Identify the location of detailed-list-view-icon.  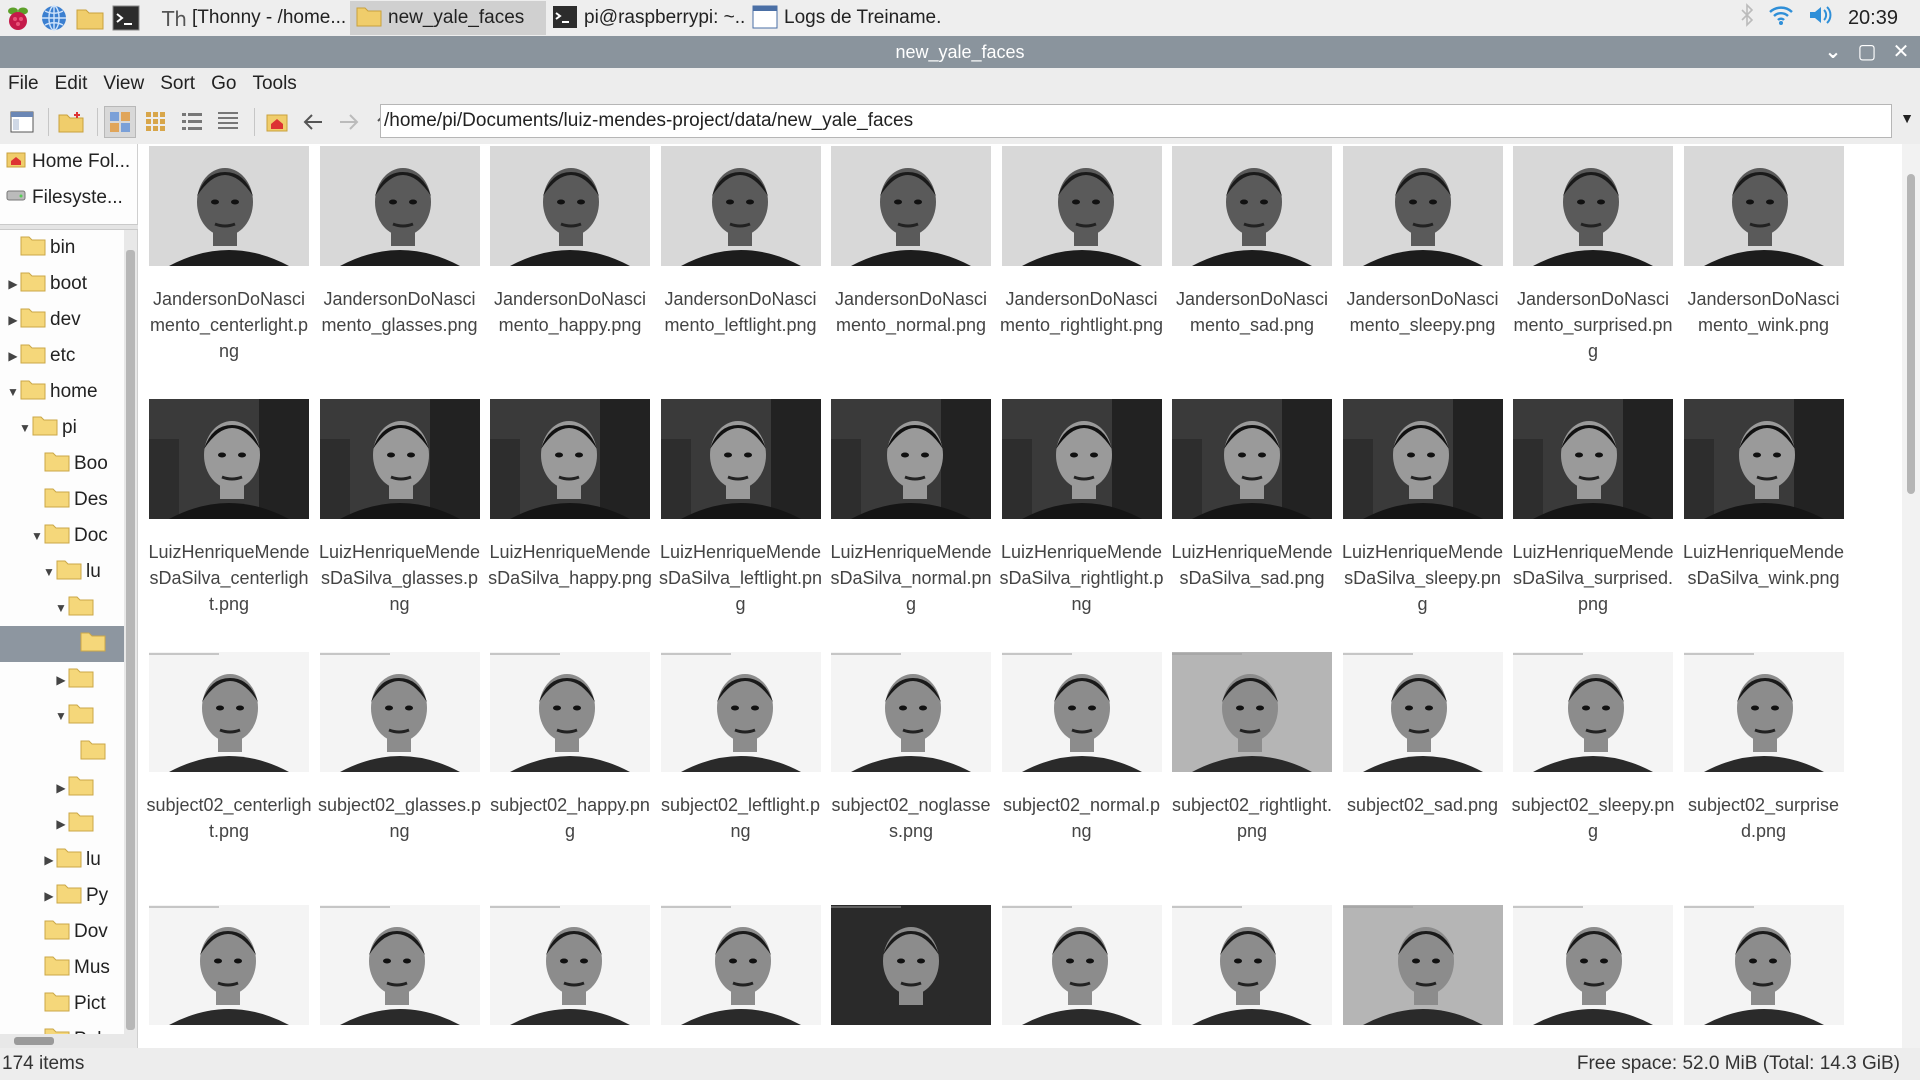
(228, 122).